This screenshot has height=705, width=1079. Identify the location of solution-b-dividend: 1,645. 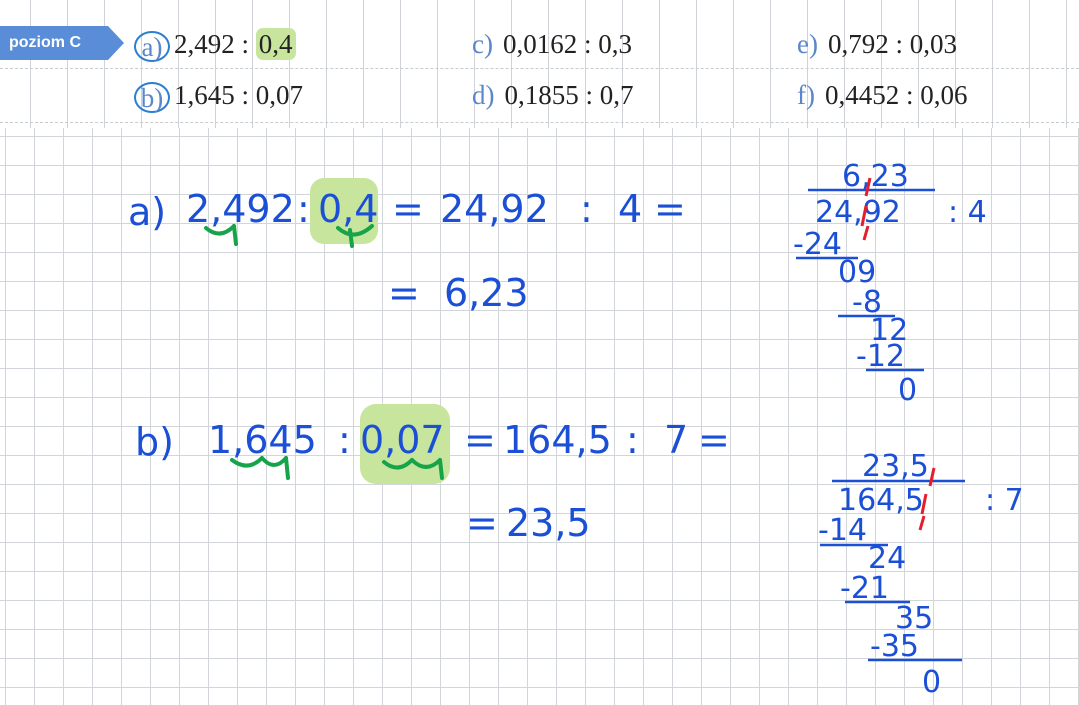
(262, 440).